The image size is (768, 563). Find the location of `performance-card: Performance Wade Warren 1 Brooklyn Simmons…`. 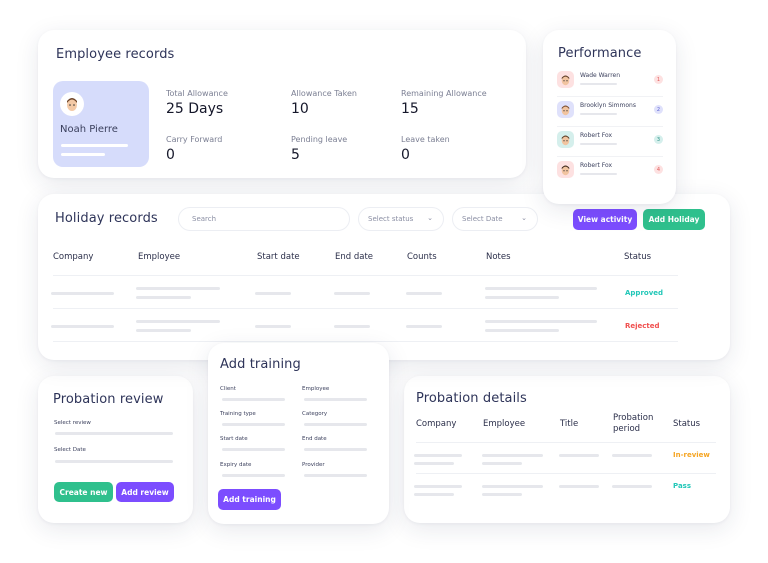

performance-card: Performance Wade Warren 1 Brooklyn Simmons… is located at coordinates (609, 117).